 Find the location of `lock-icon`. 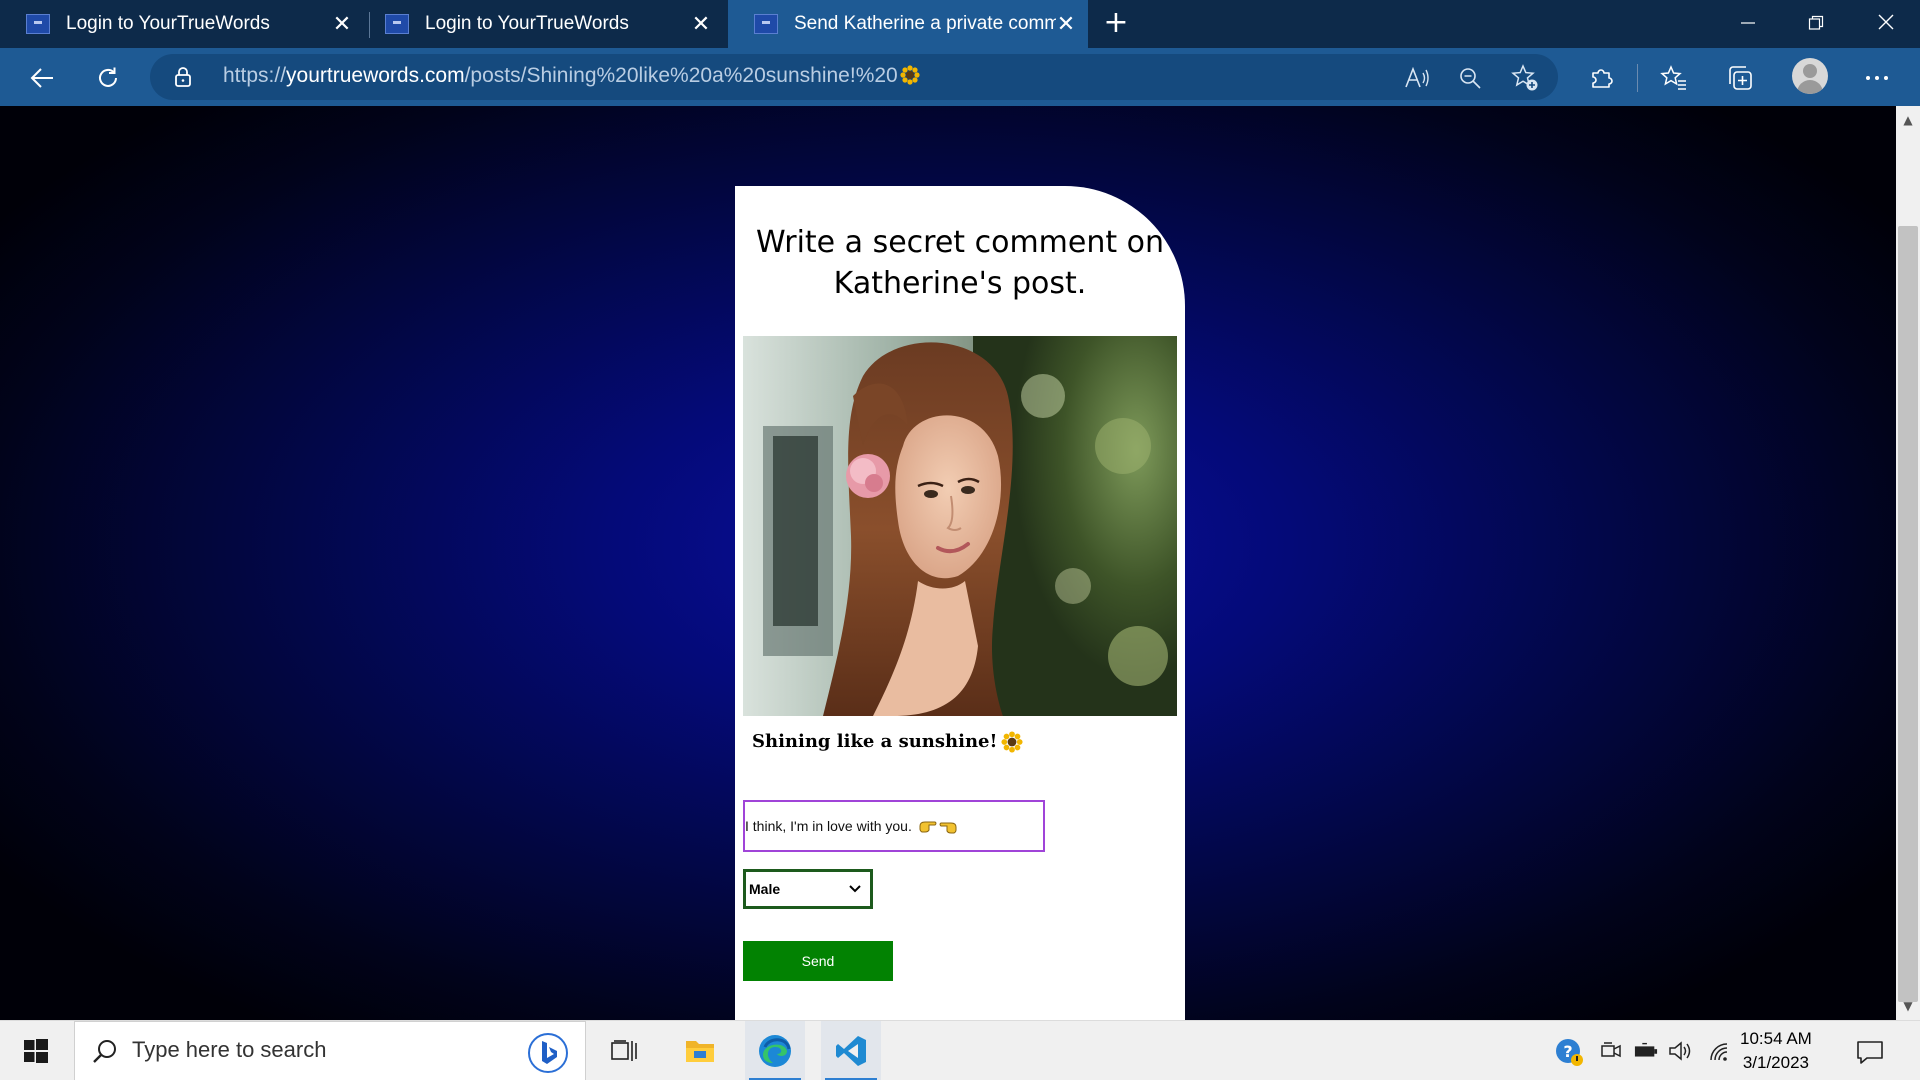

lock-icon is located at coordinates (183, 77).